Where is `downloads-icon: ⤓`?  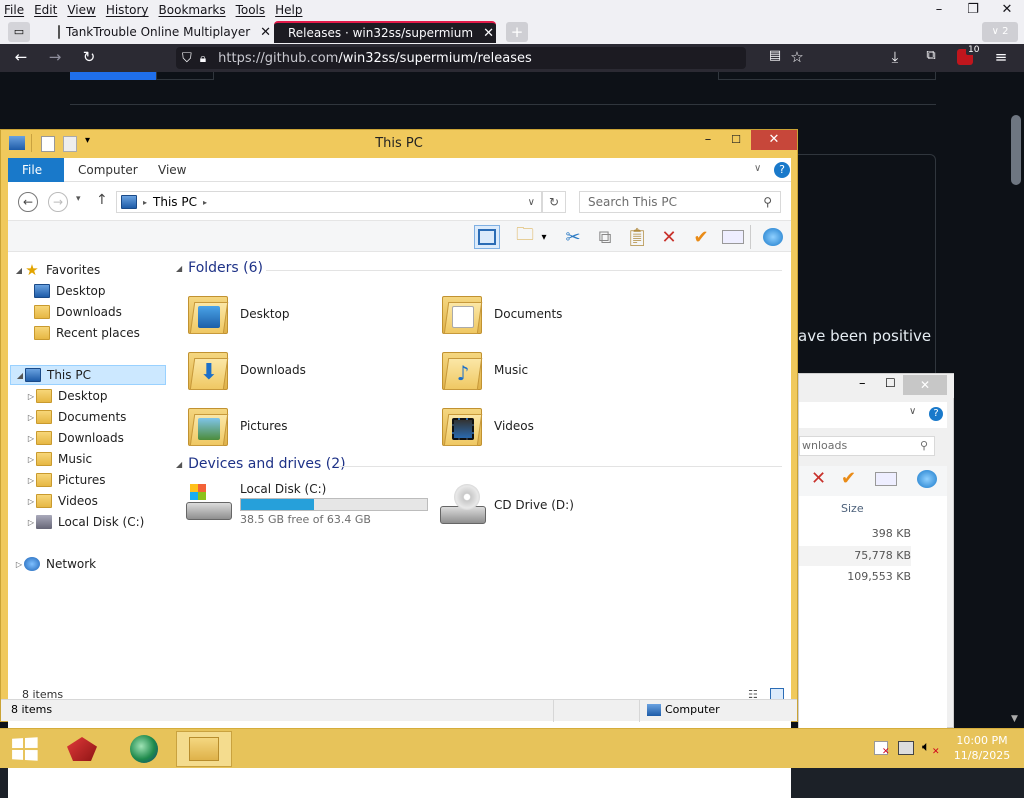
downloads-icon: ⤓ is located at coordinates (895, 57).